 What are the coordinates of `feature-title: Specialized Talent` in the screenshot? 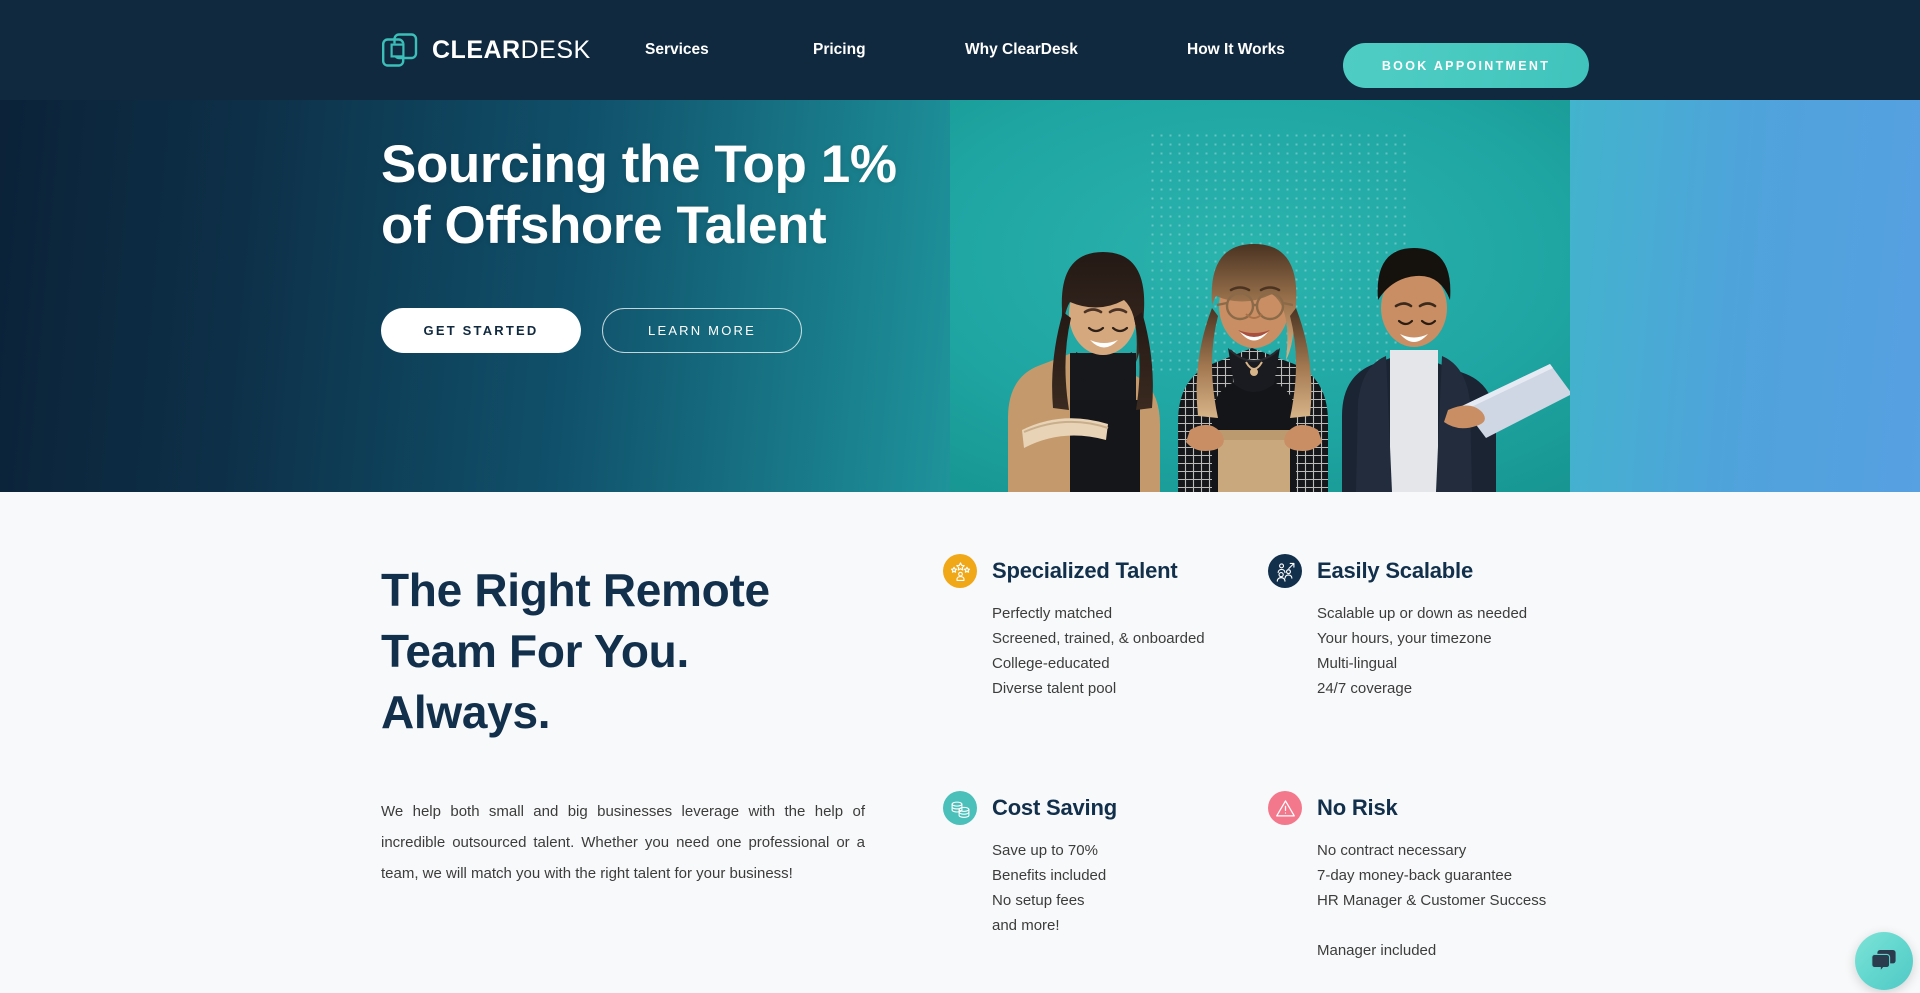 It's located at (1085, 570).